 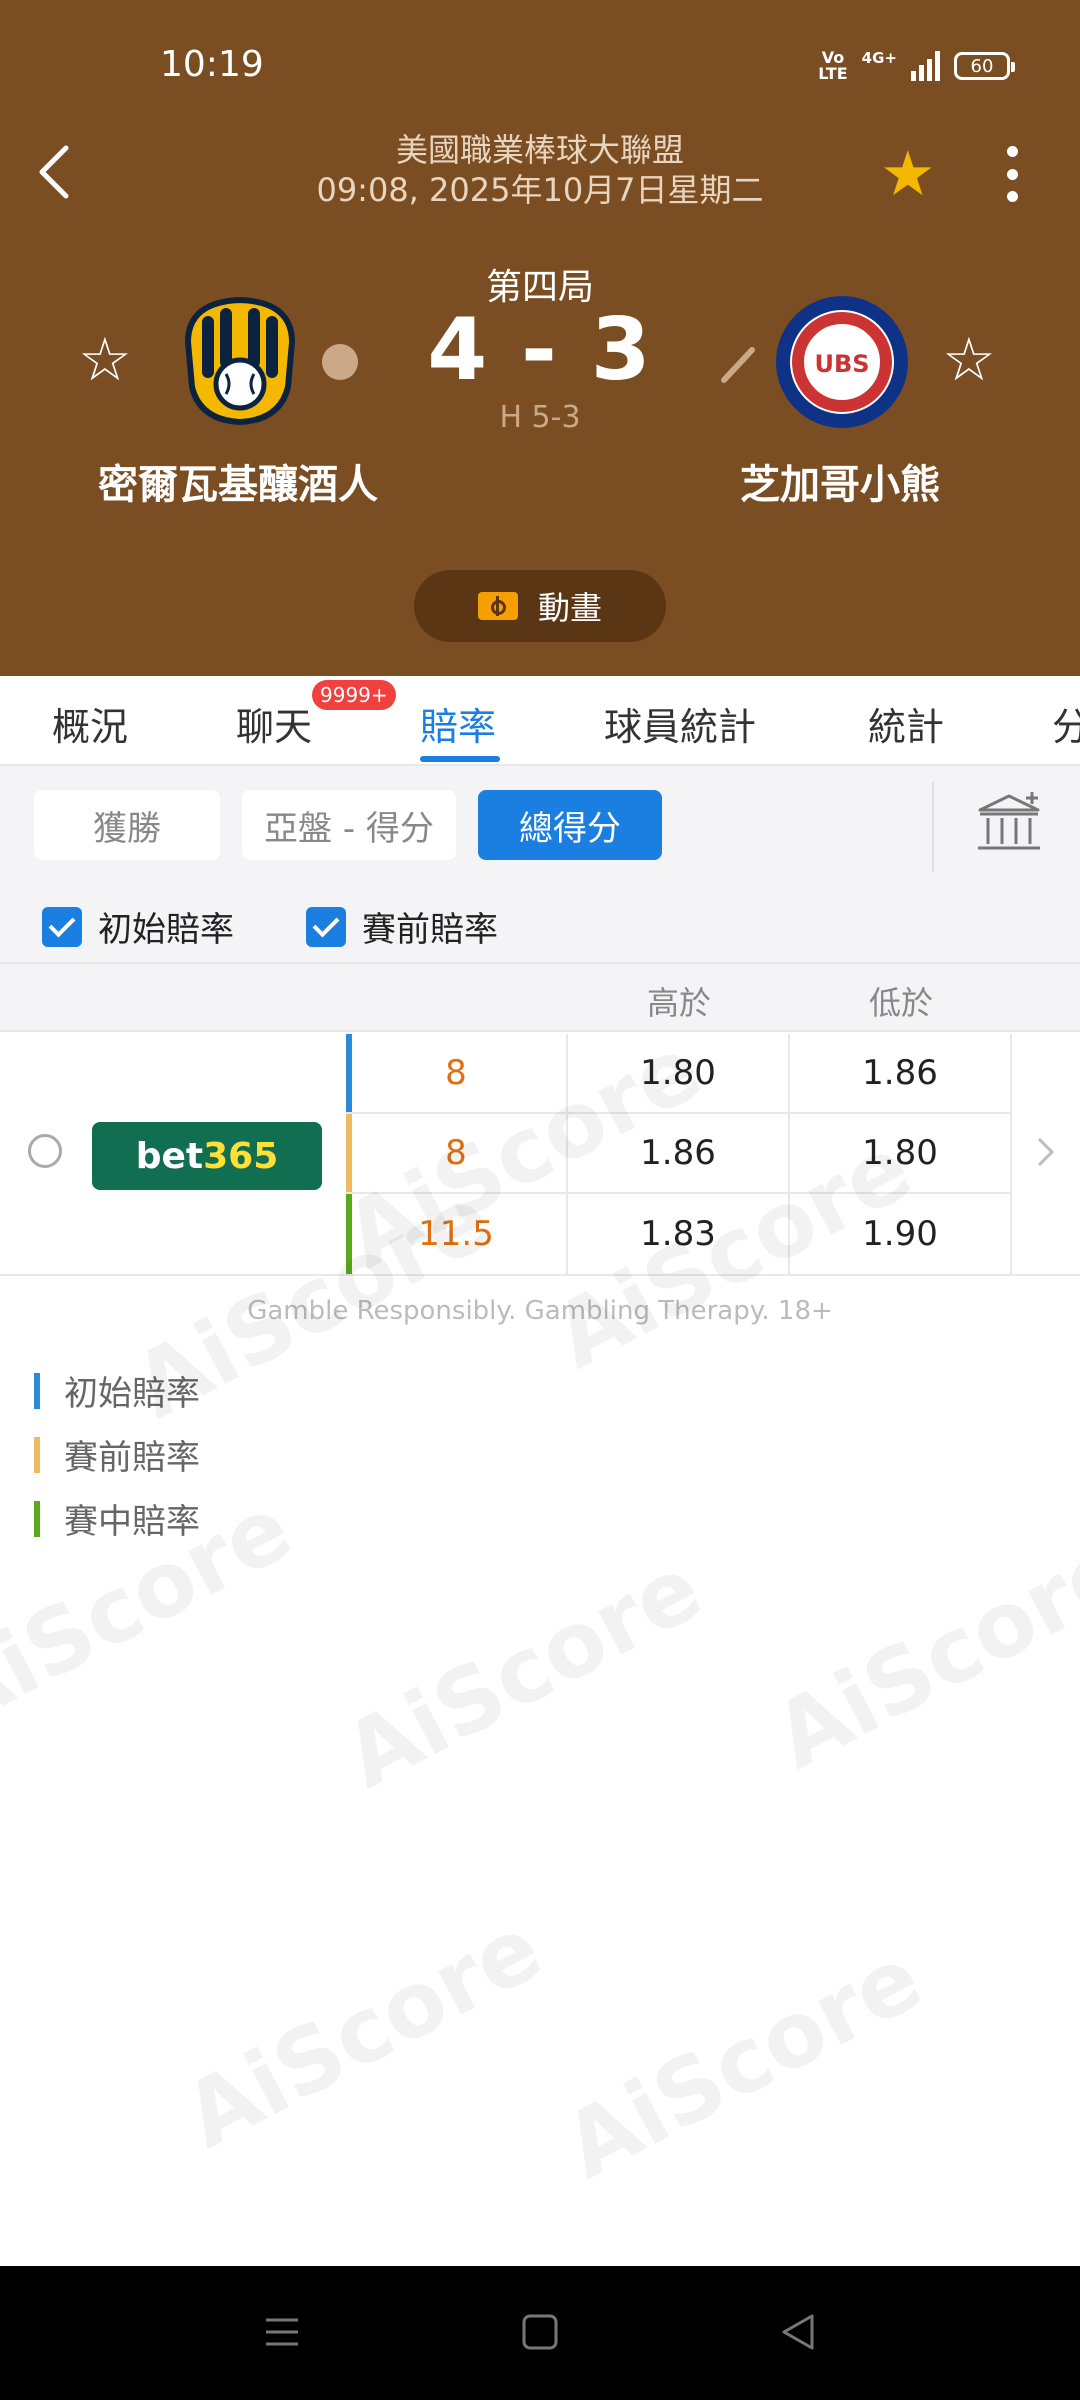 What do you see at coordinates (274, 723) in the screenshot?
I see `tab-chat: 聊天` at bounding box center [274, 723].